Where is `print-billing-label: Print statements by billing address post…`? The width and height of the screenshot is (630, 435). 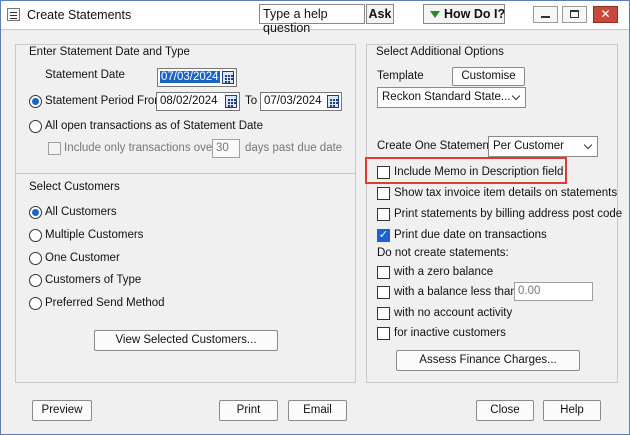
print-billing-label: Print statements by billing address post… is located at coordinates (508, 214).